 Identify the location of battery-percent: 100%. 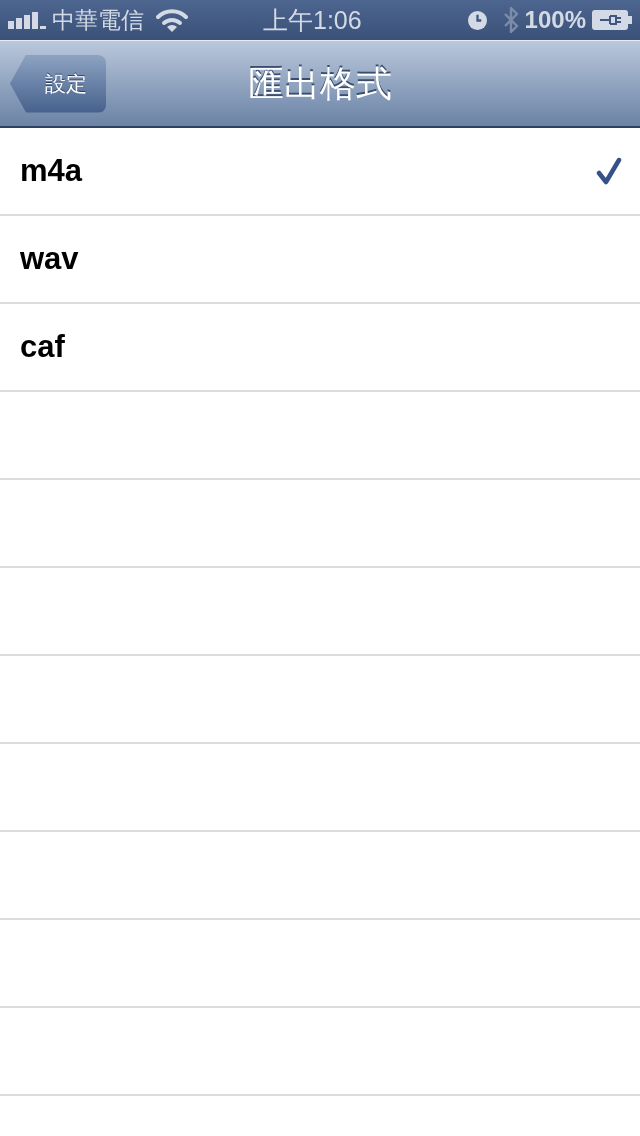
(555, 20).